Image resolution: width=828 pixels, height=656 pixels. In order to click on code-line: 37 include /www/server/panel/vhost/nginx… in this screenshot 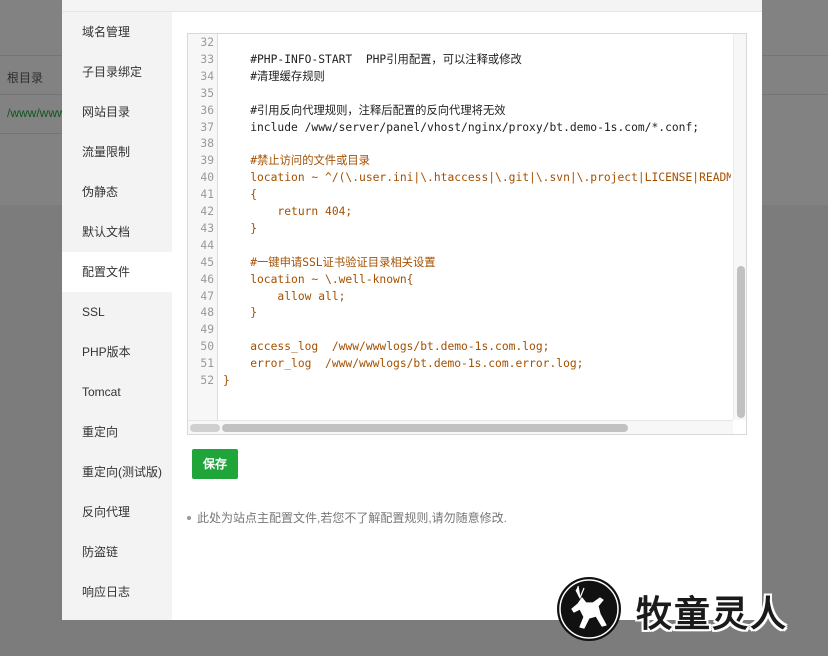, I will do `click(460, 127)`.